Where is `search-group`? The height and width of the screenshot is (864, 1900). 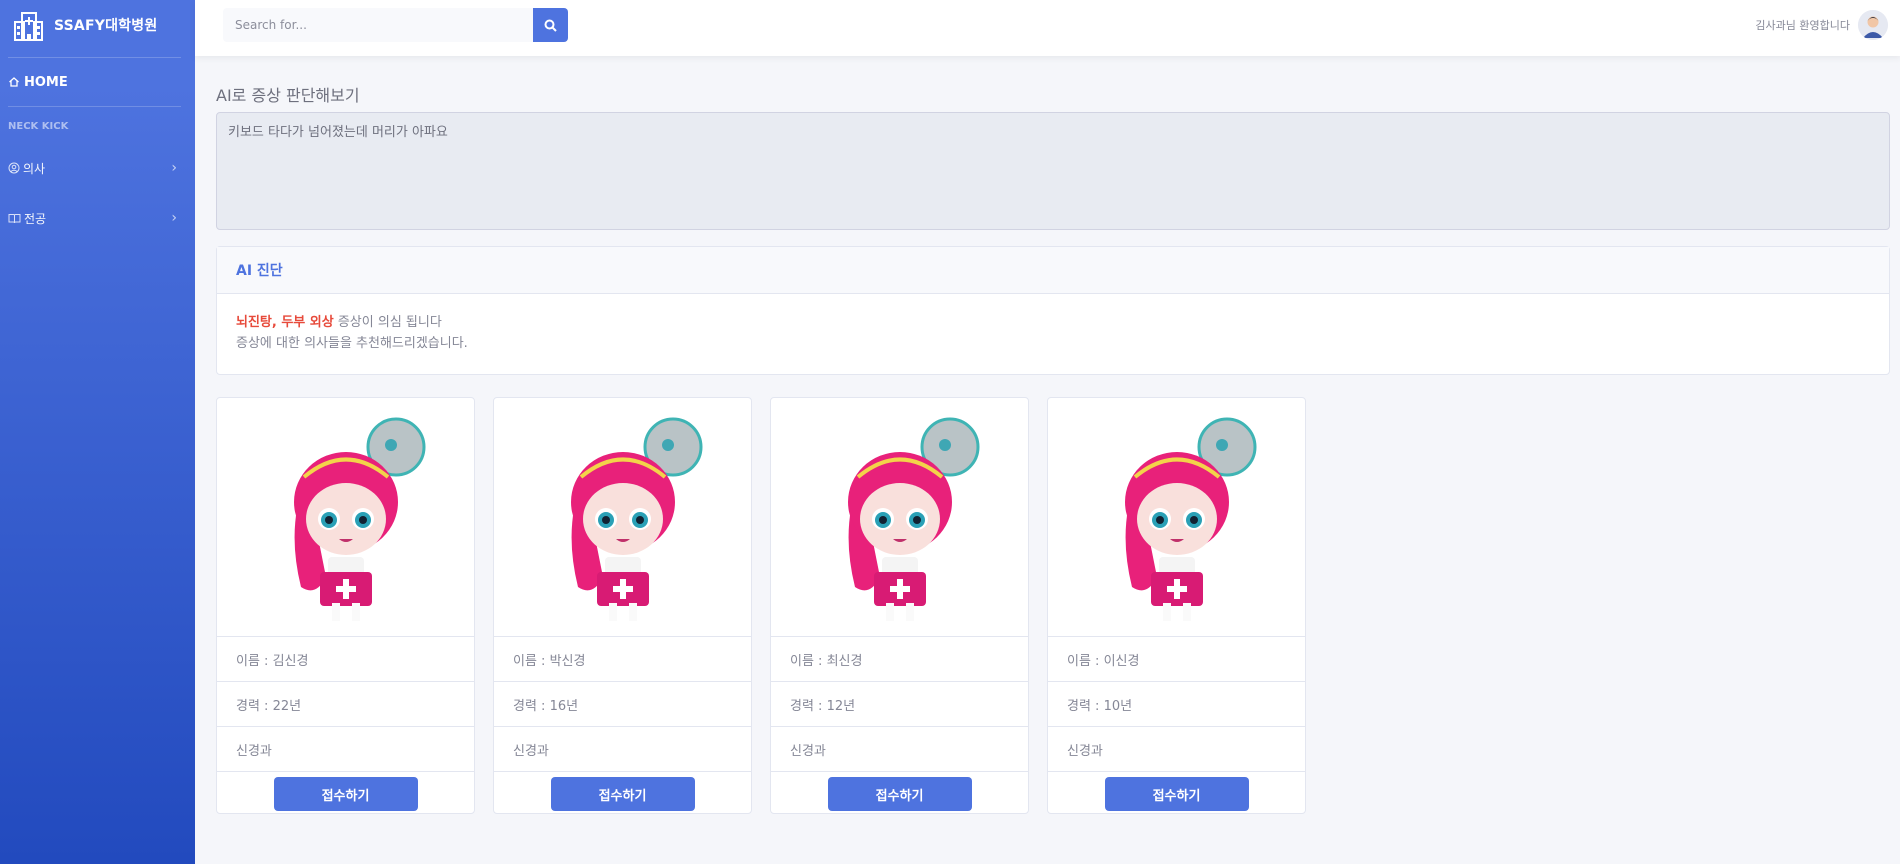 search-group is located at coordinates (395, 25).